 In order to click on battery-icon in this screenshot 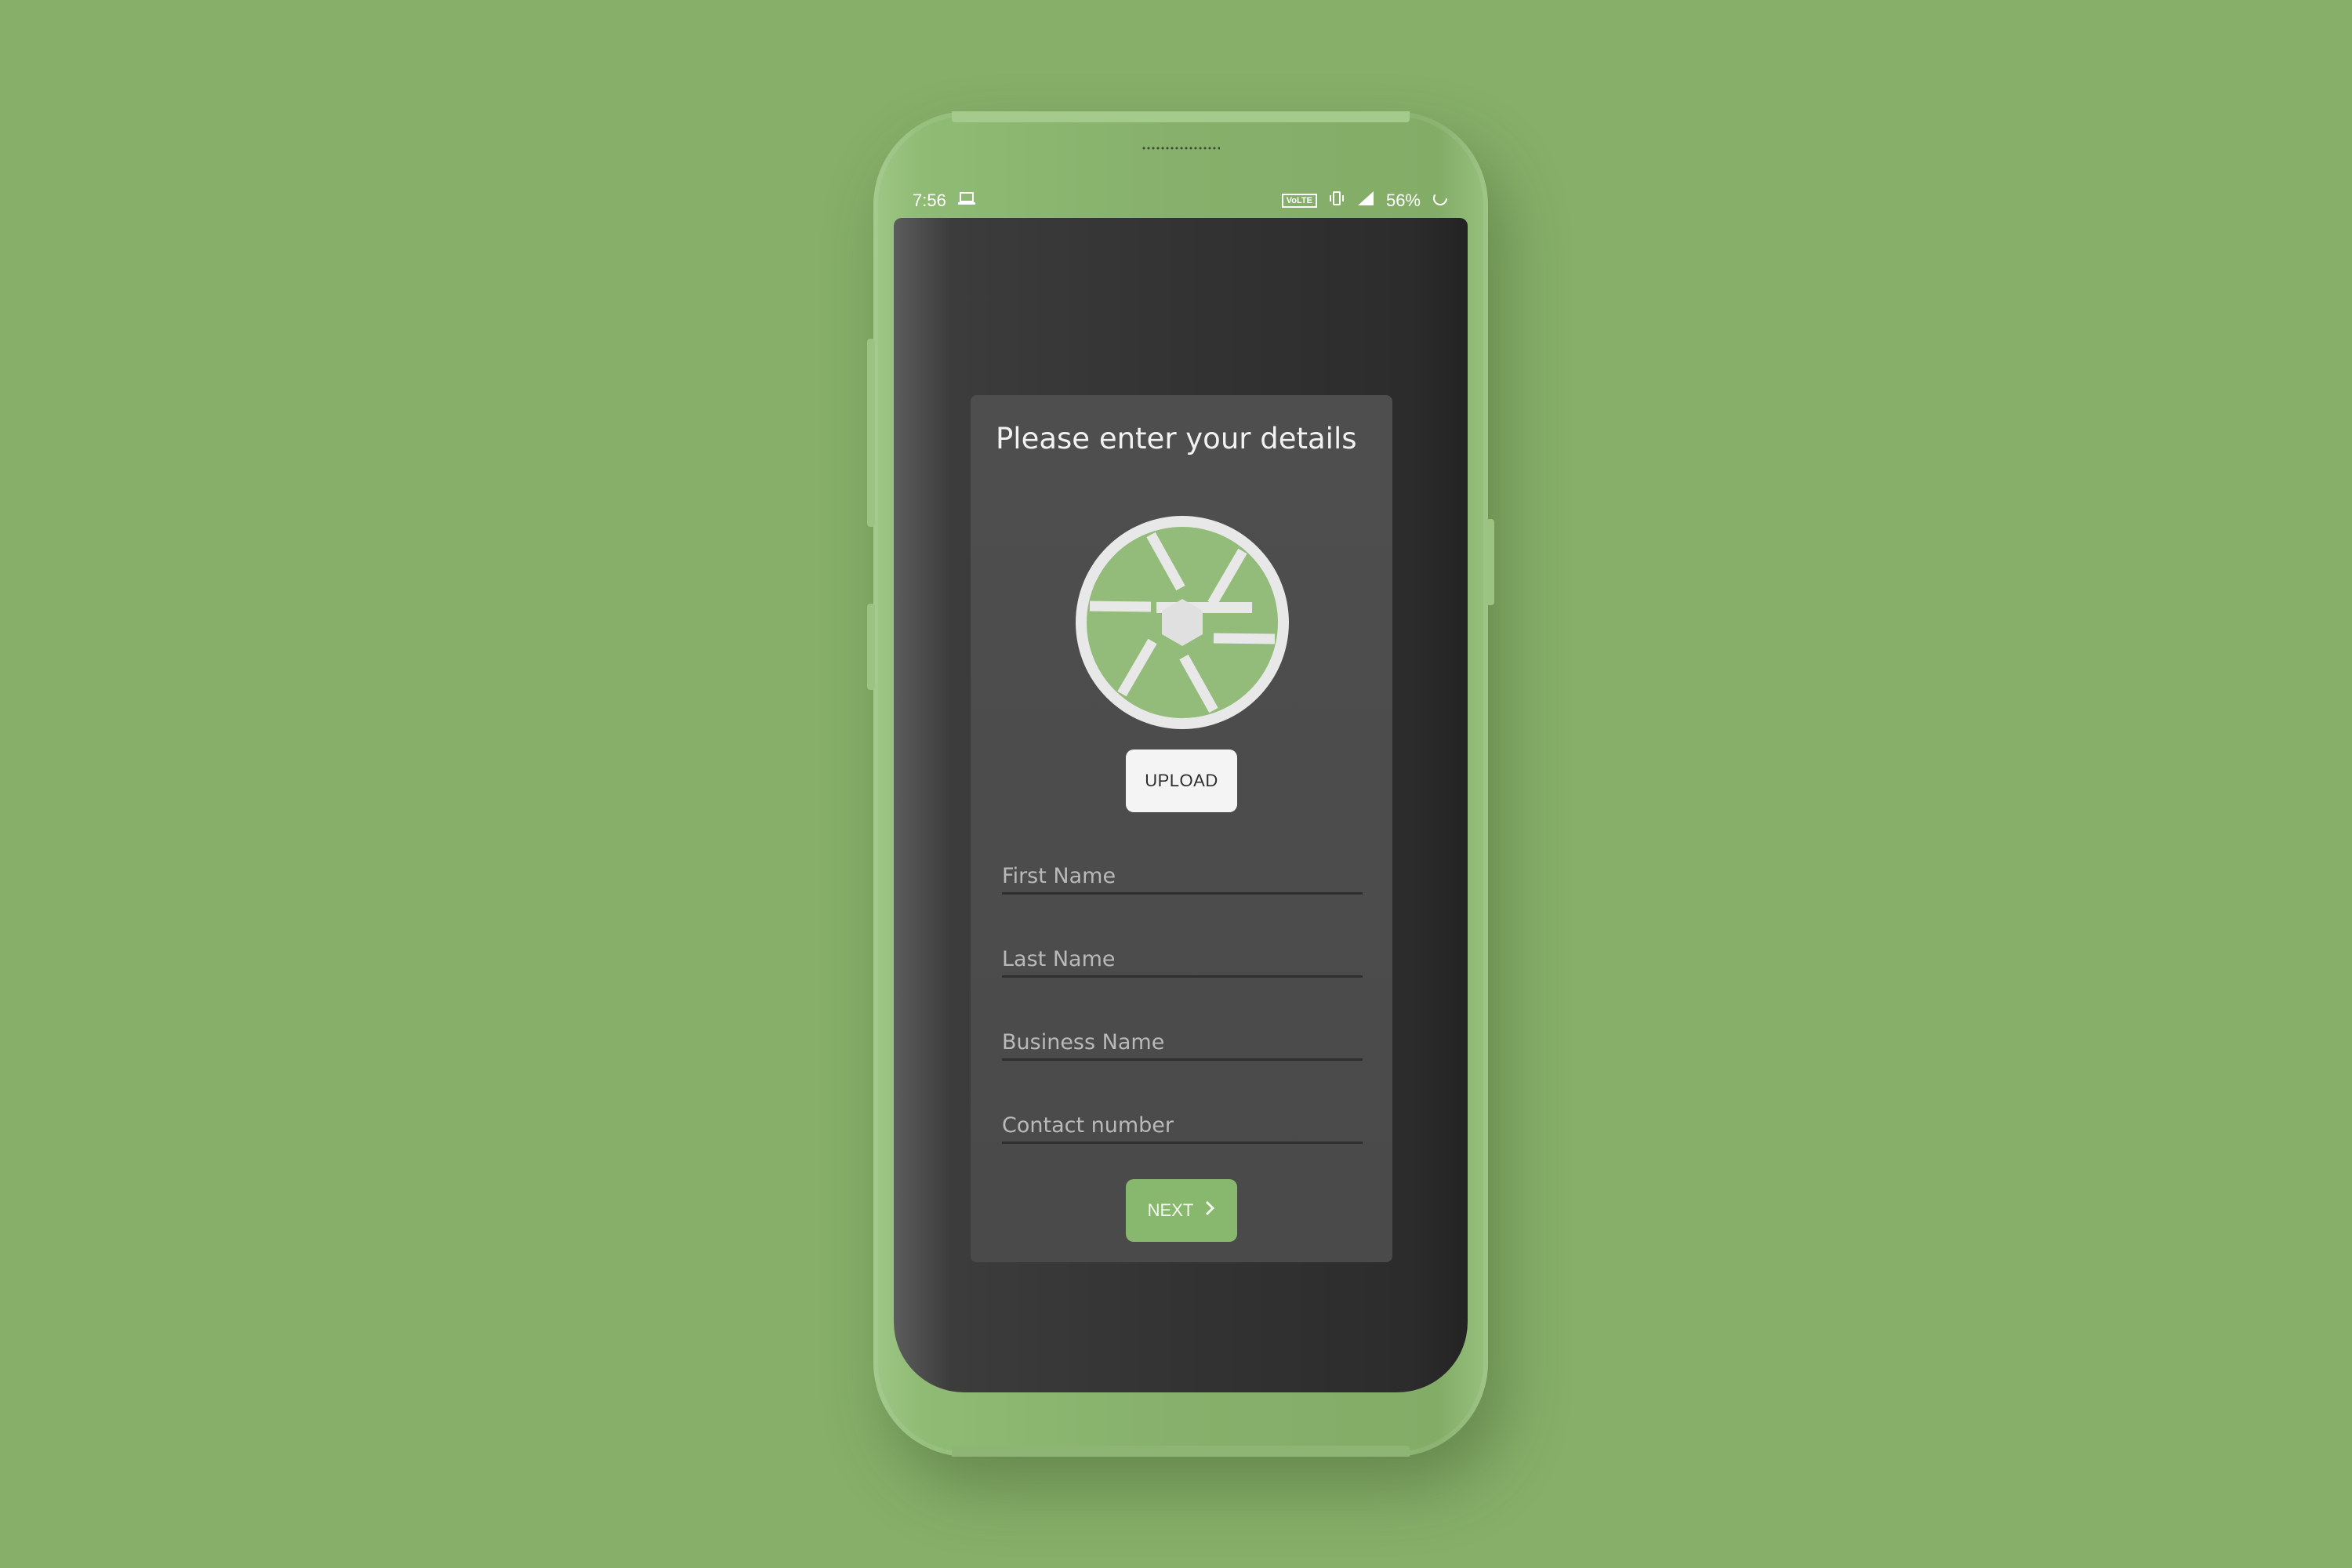, I will do `click(1440, 201)`.